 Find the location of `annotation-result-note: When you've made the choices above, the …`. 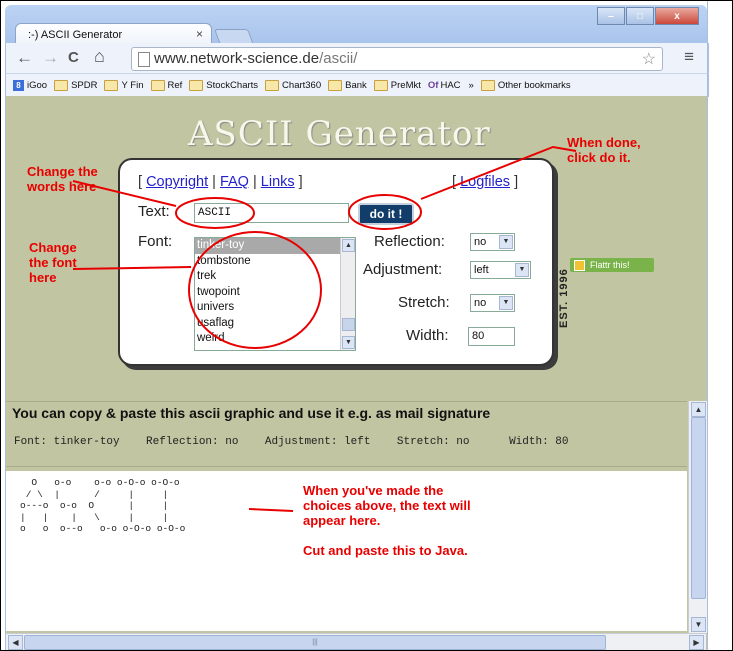

annotation-result-note: When you've made the choices above, the … is located at coordinates (387, 520).